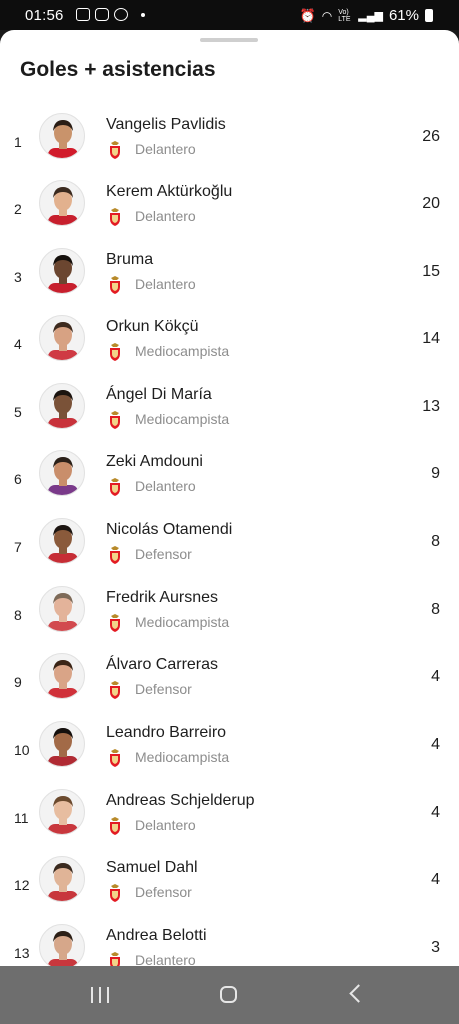 This screenshot has width=459, height=1024. I want to click on player-name: Samuel Dahl, so click(152, 867).